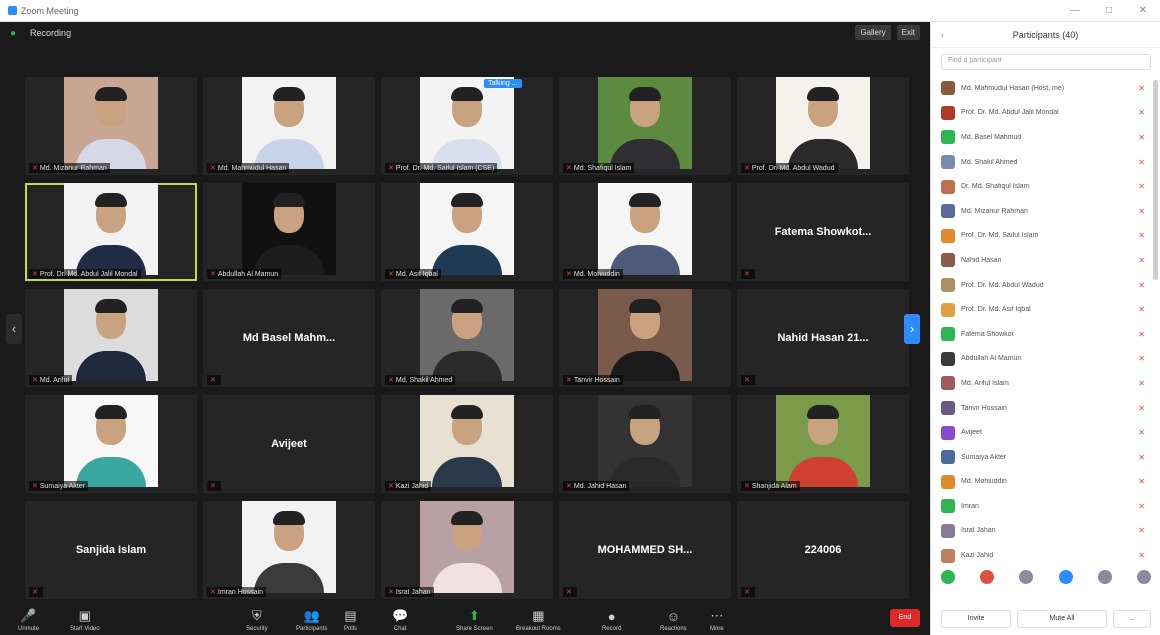 This screenshot has width=1160, height=635. Describe the element at coordinates (14, 329) in the screenshot. I see `prev-page-arrow: ‹` at that location.